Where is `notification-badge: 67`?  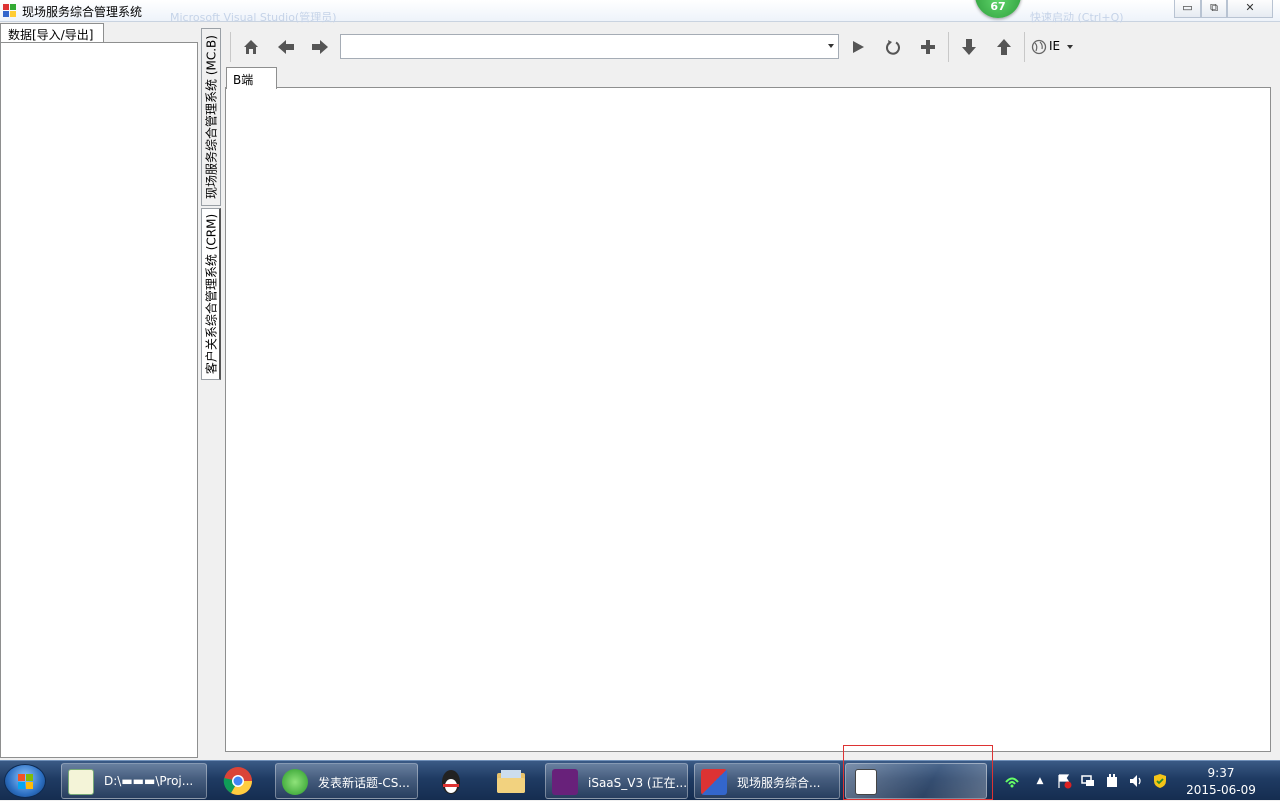 notification-badge: 67 is located at coordinates (998, 9).